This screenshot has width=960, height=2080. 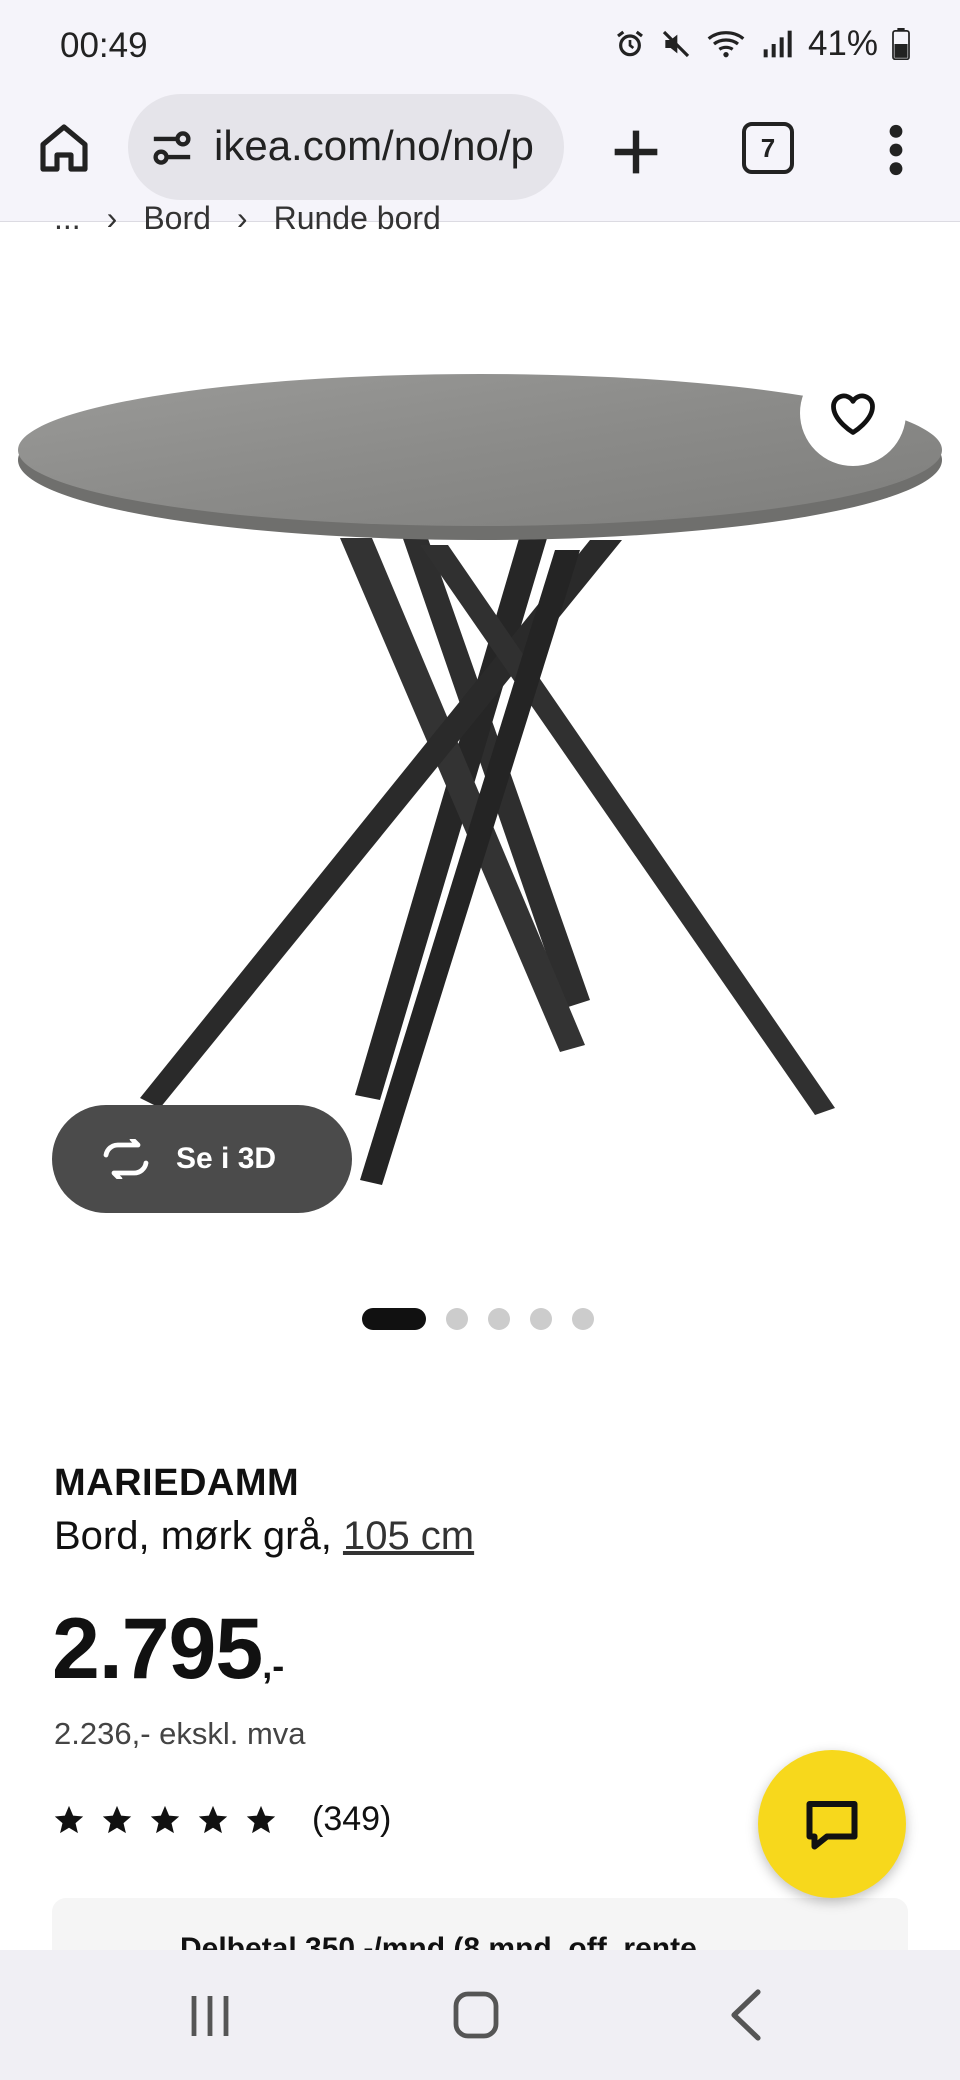 I want to click on status-bar: 00:49 41%, so click(x=480, y=46).